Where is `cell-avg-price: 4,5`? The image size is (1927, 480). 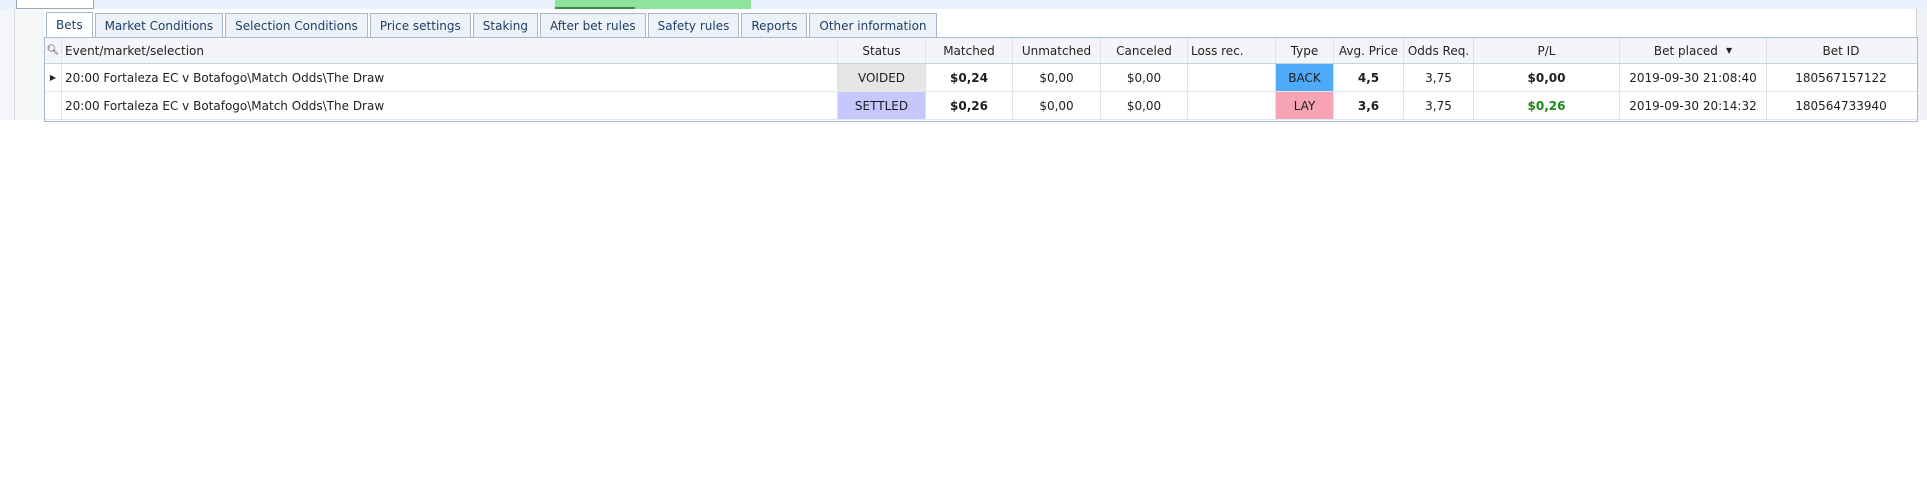 cell-avg-price: 4,5 is located at coordinates (1369, 77).